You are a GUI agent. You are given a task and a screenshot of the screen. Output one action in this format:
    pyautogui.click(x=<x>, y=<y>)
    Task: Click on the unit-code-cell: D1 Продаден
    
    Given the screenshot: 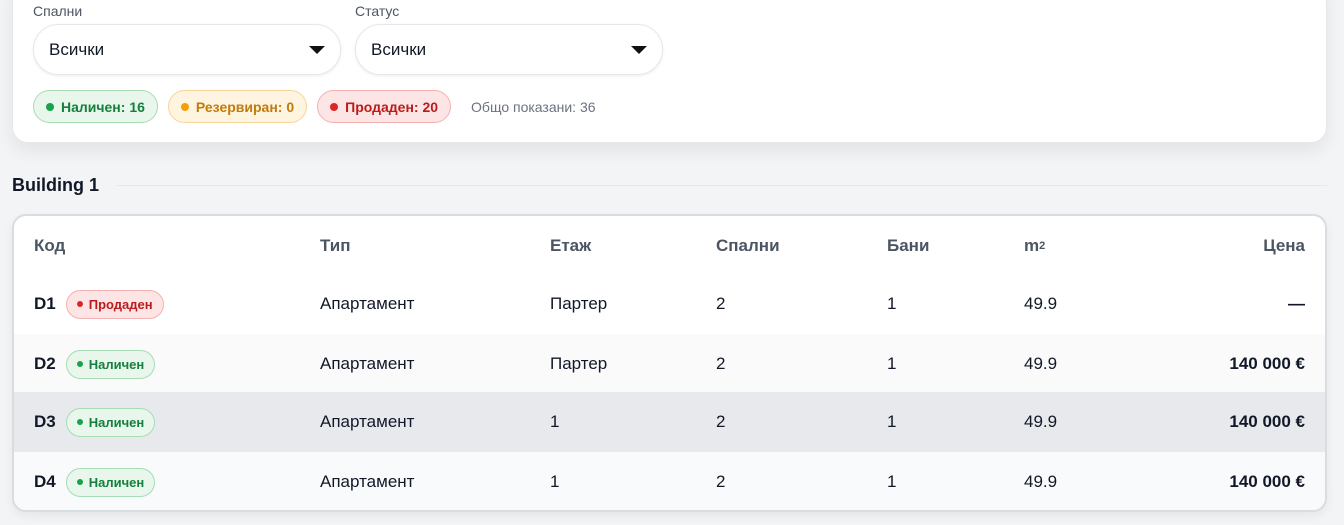 What is the action you would take?
    pyautogui.click(x=99, y=304)
    